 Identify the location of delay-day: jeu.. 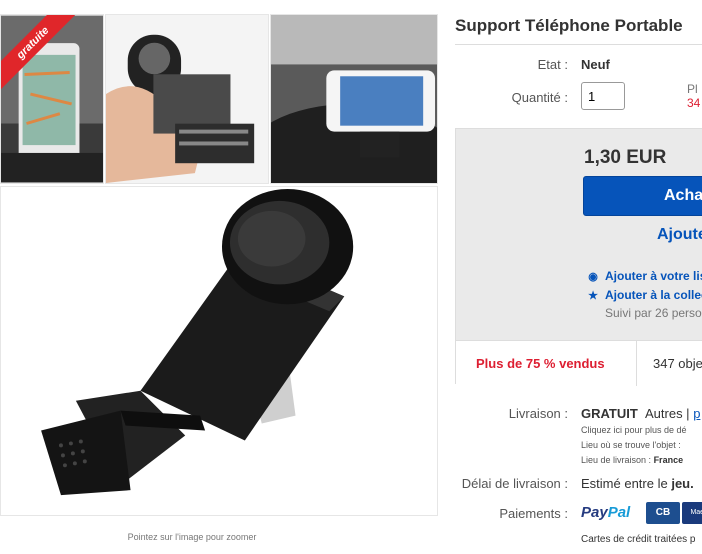
(682, 483).